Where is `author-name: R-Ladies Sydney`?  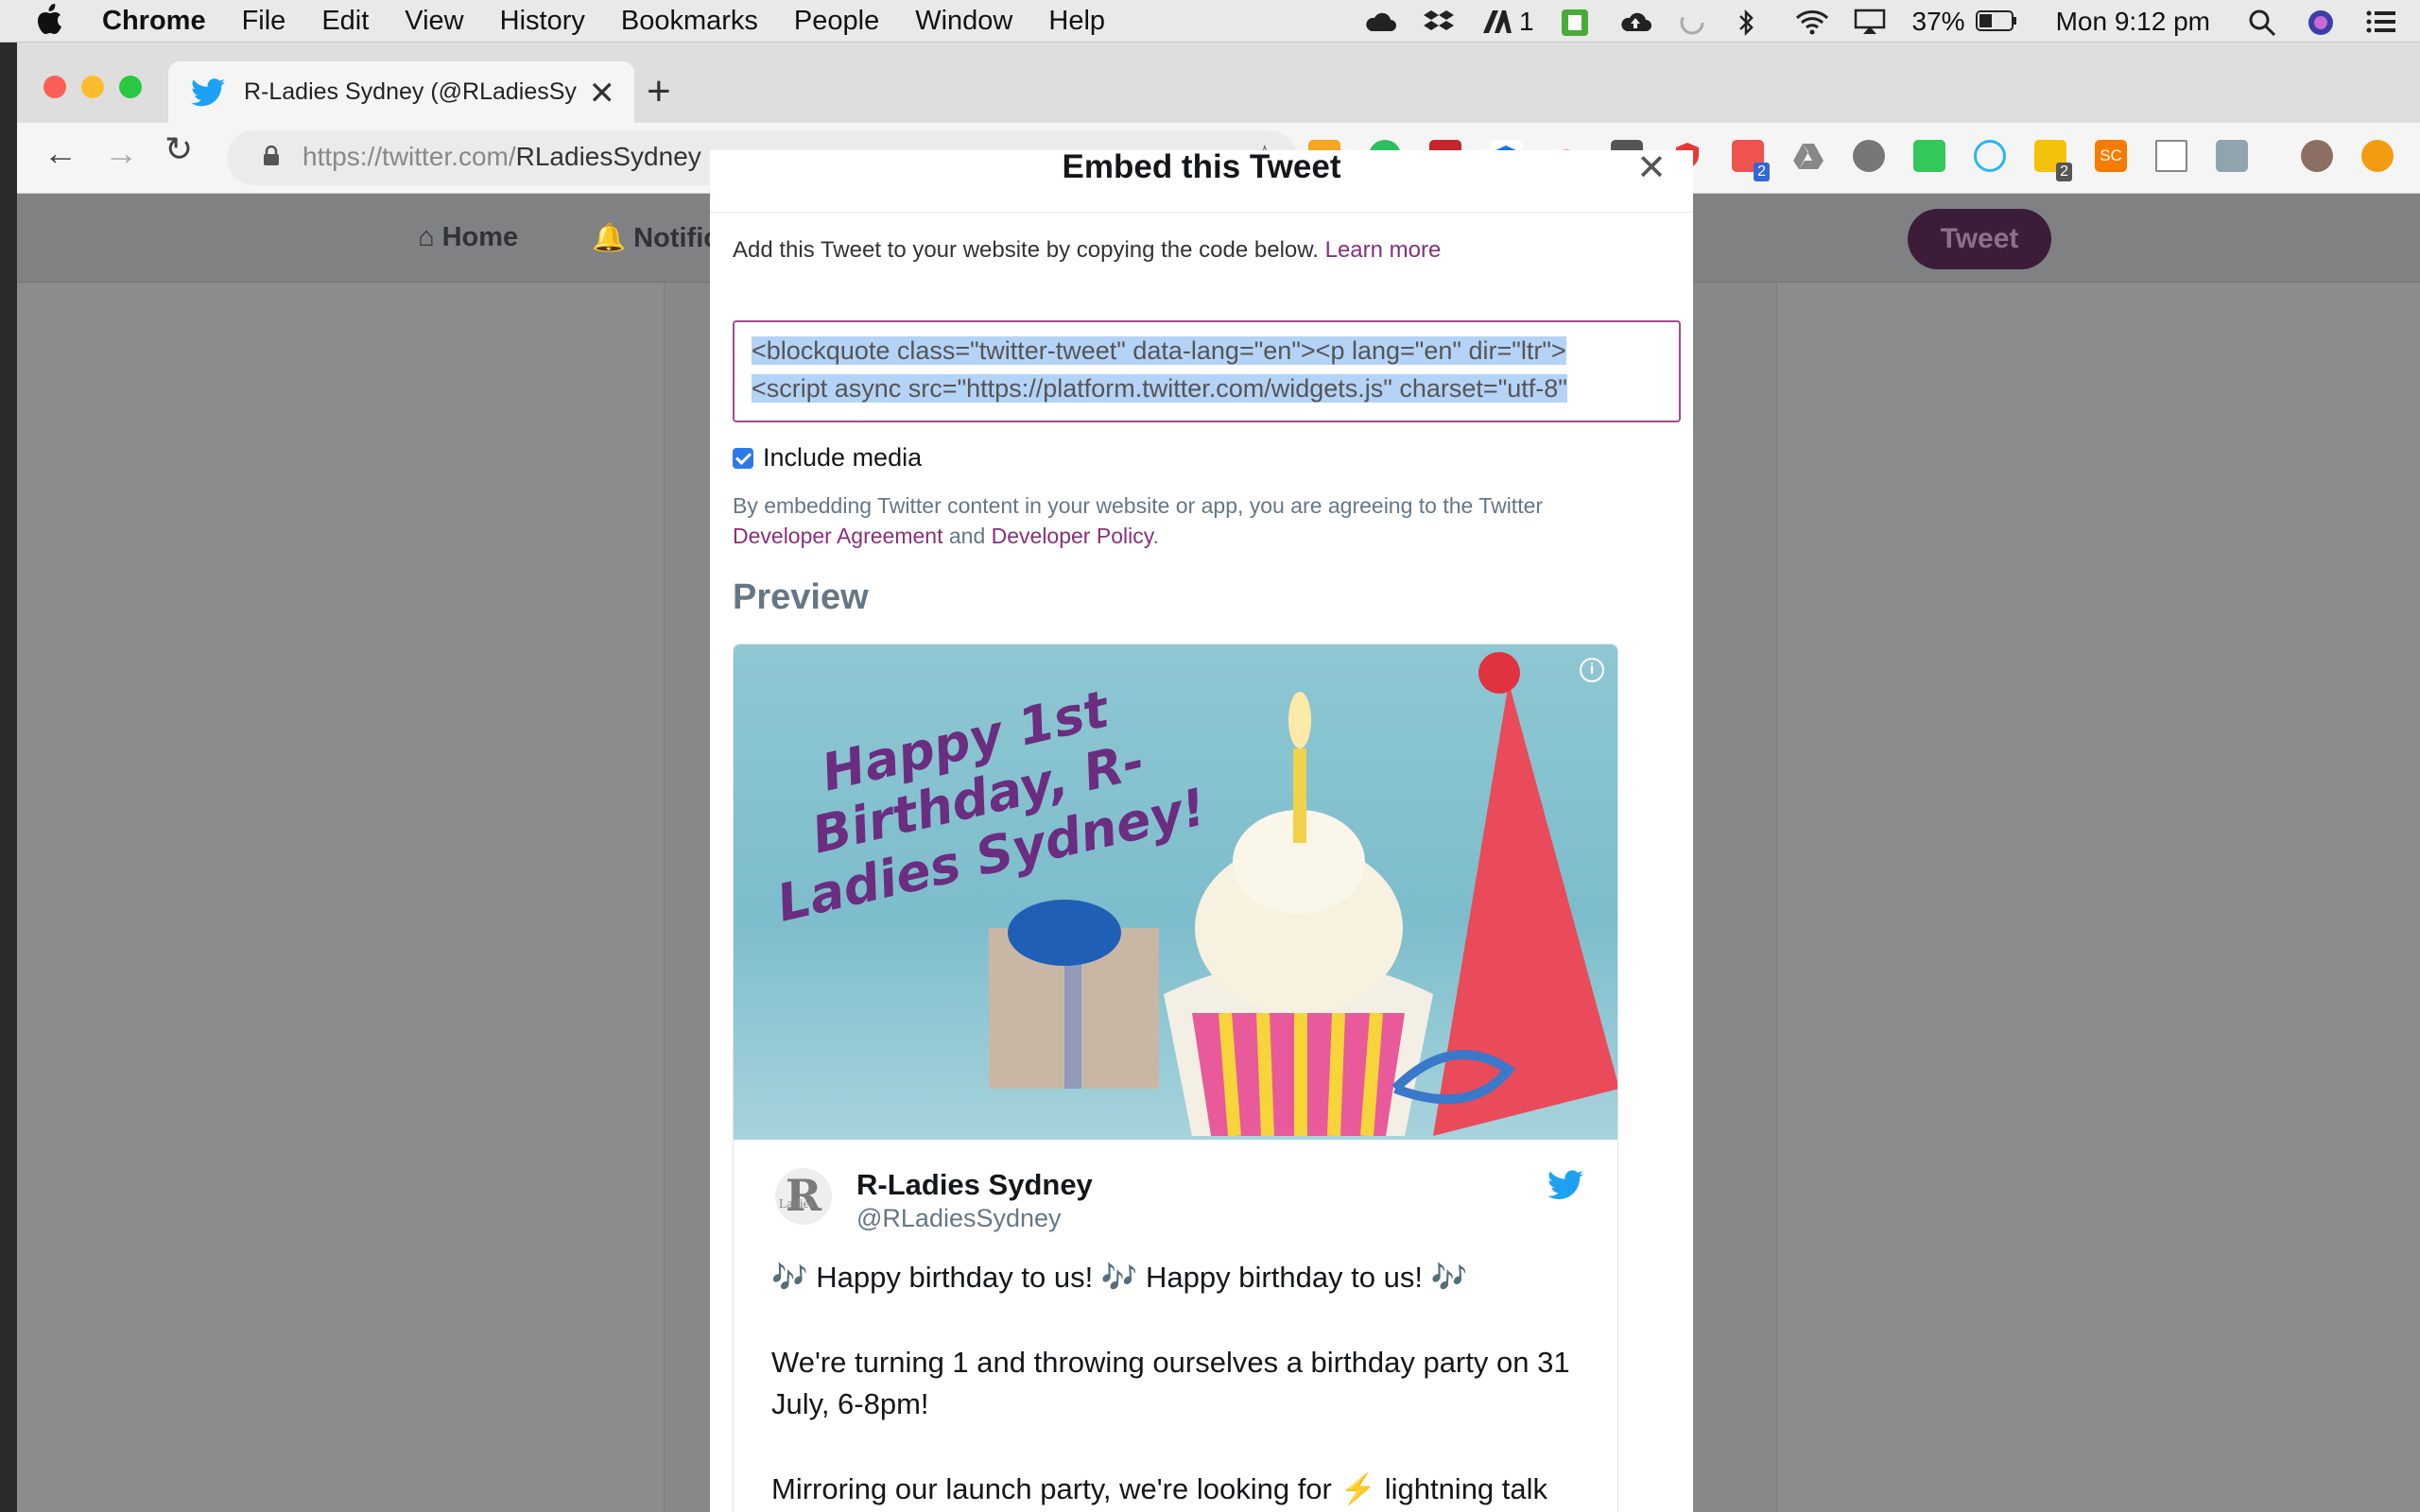
author-name: R-Ladies Sydney is located at coordinates (975, 1185).